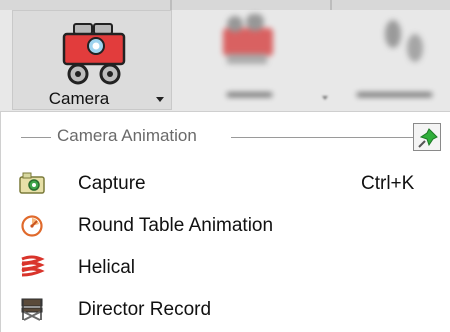  I want to click on camera-icon, so click(94, 54).